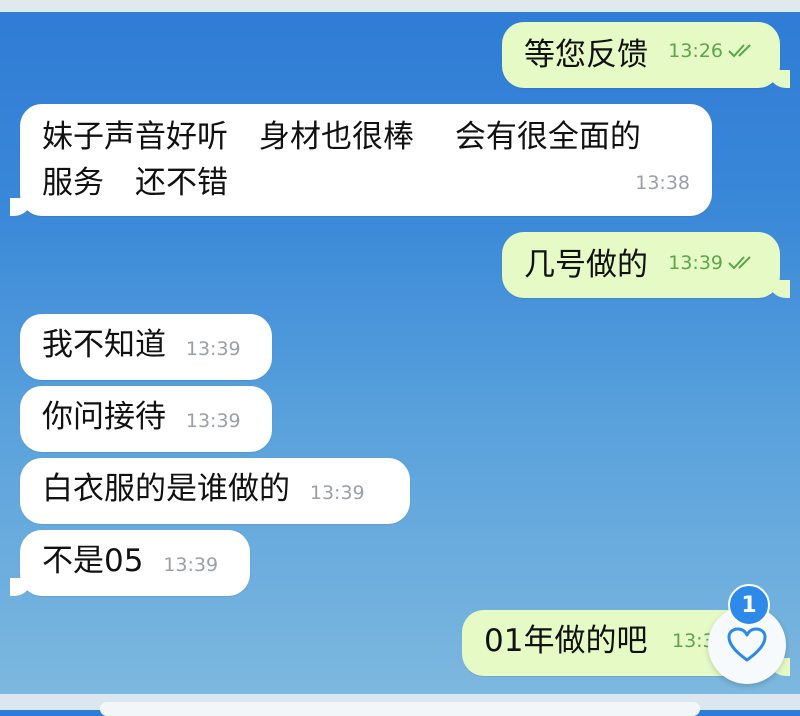  I want to click on message-bubble-incoming: 我不知道 13:39, so click(146, 347).